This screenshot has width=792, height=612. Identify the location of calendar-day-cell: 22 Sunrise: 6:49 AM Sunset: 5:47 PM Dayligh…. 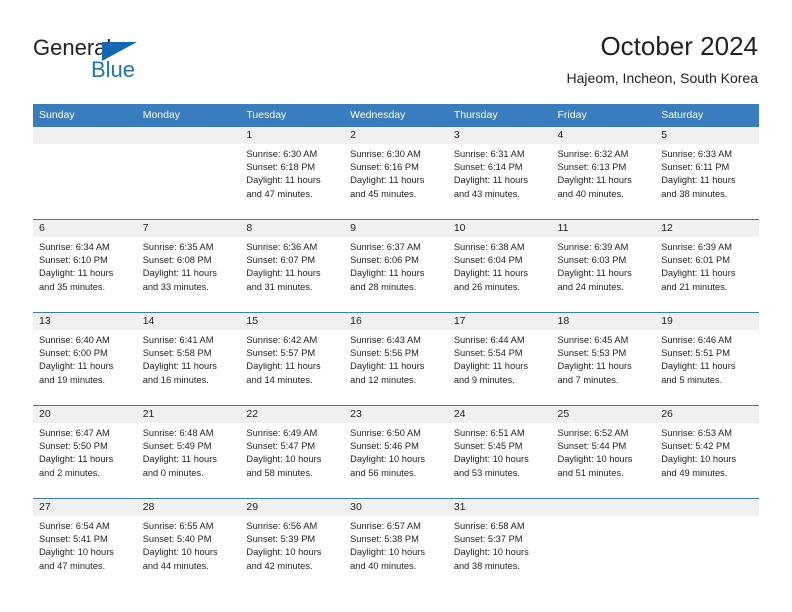
(292, 452).